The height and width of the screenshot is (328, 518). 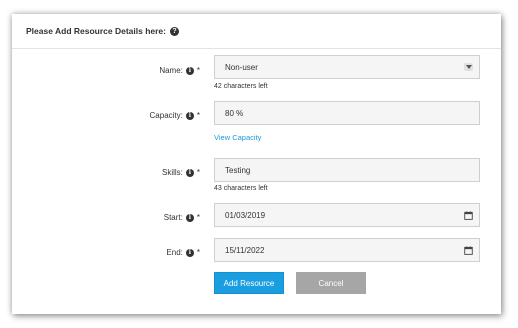 What do you see at coordinates (468, 67) in the screenshot?
I see `chevron-down-icon` at bounding box center [468, 67].